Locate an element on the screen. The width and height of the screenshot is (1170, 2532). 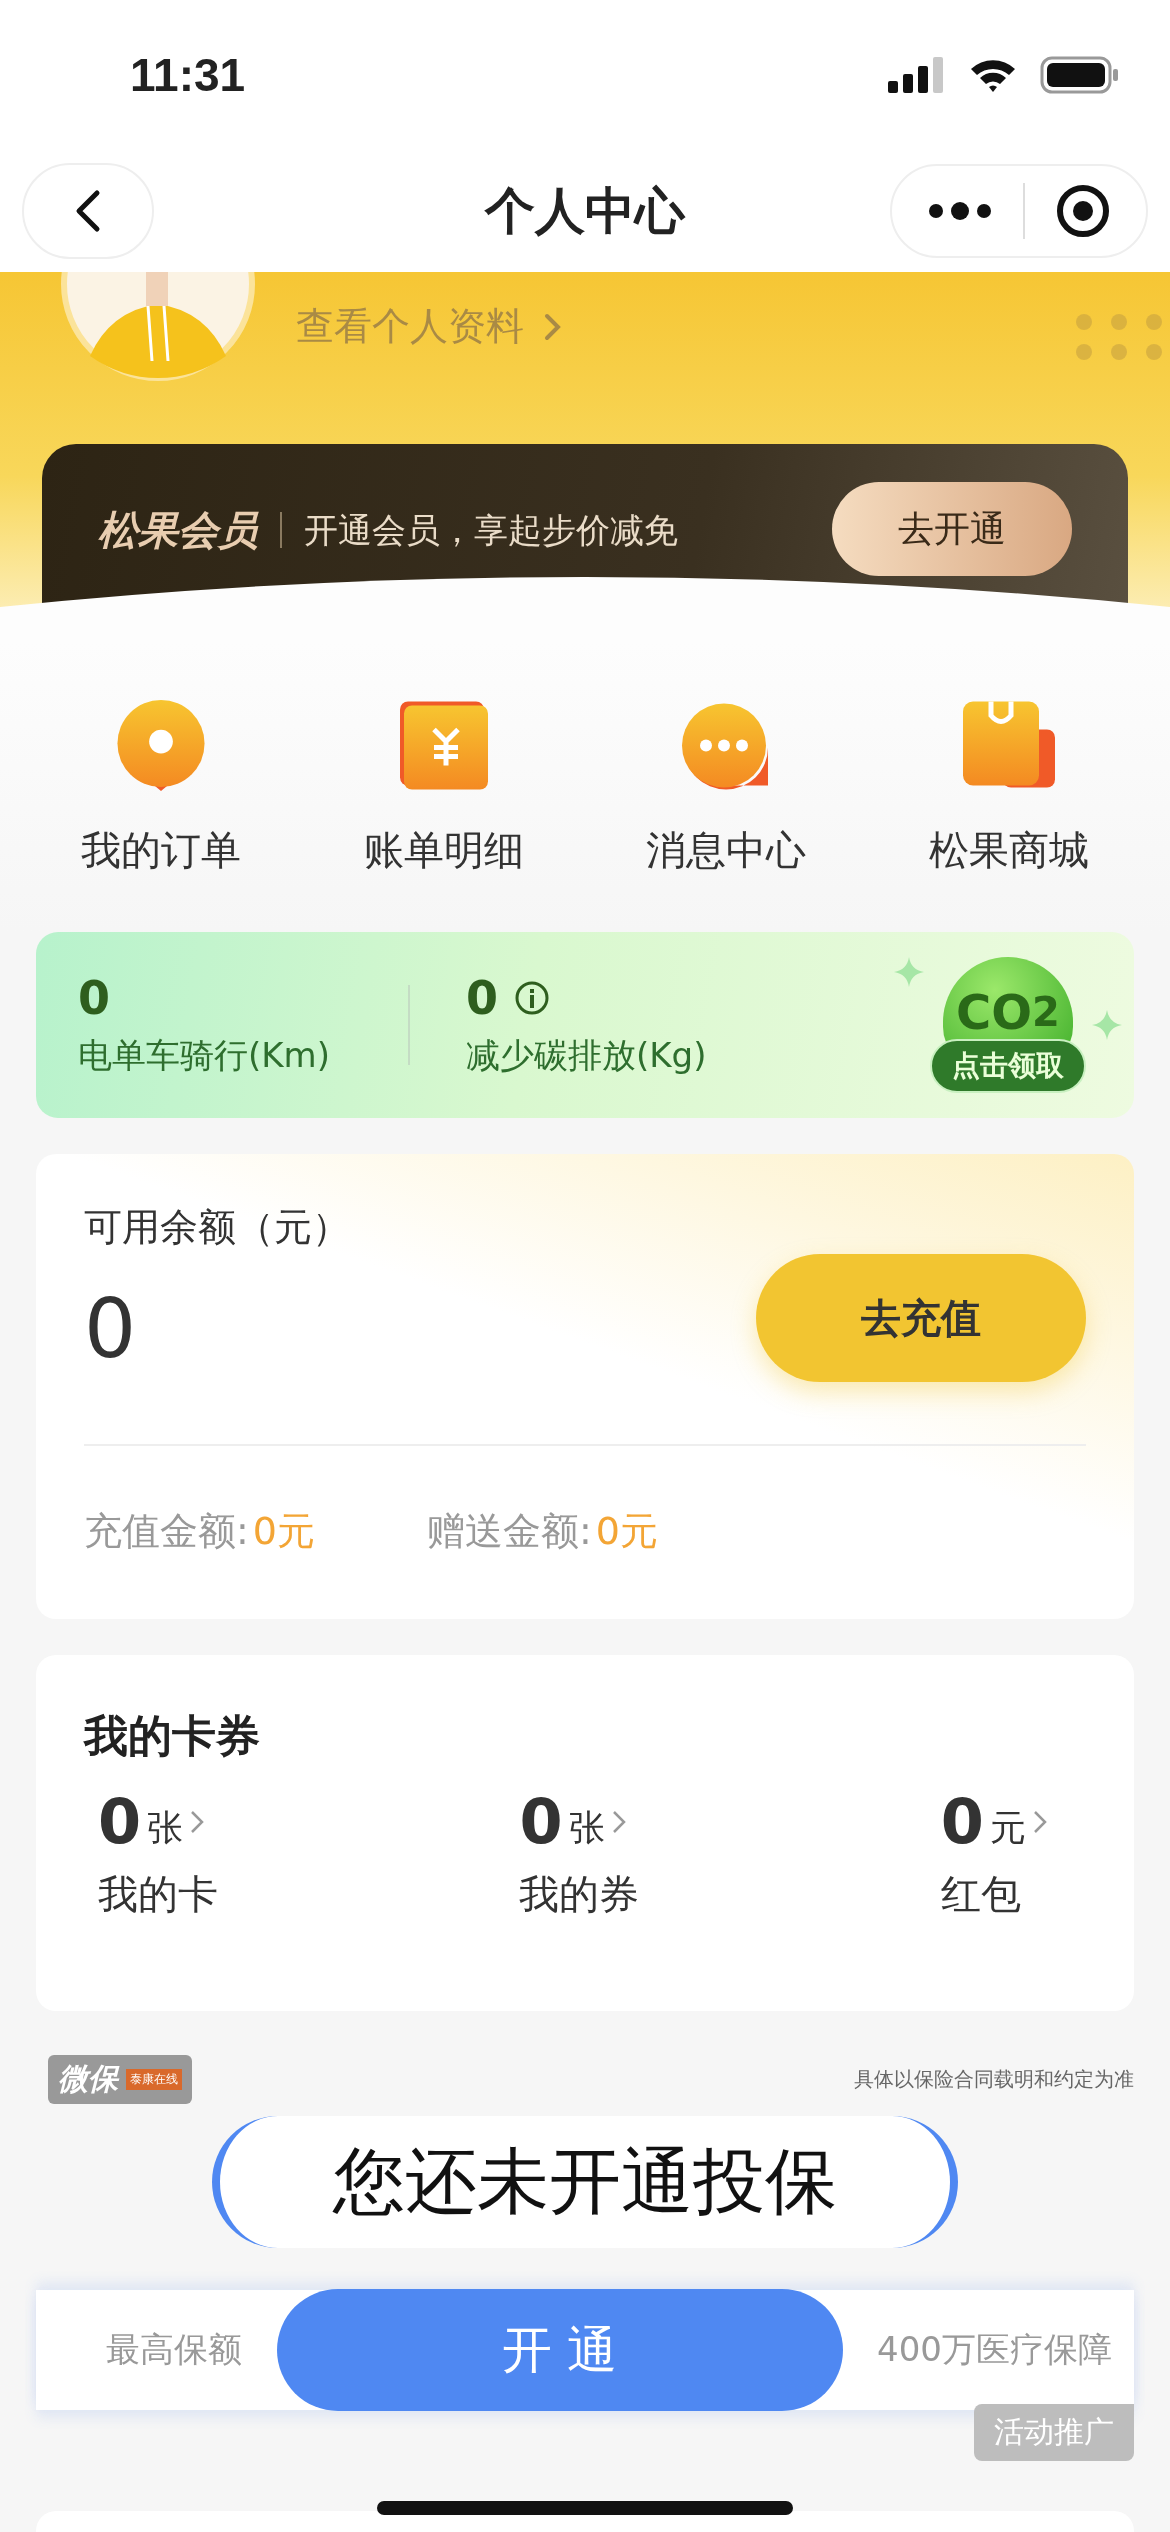
target-icon is located at coordinates (1083, 211).